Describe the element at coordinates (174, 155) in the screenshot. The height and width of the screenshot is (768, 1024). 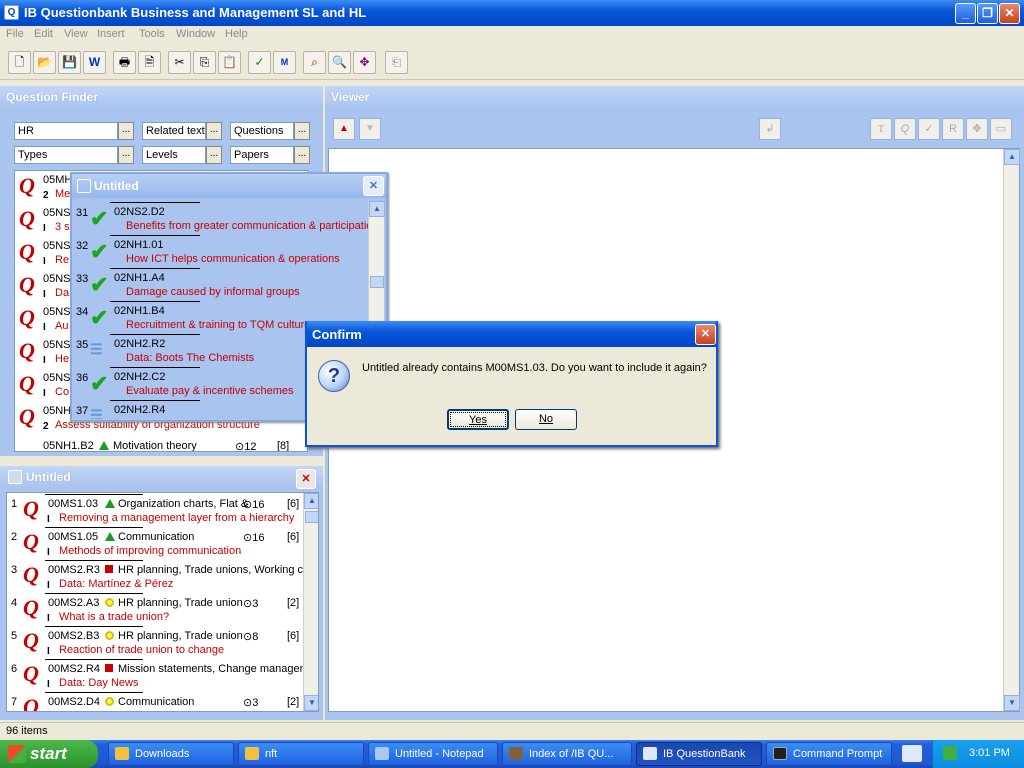
I see `filter-levels-field: Levels` at that location.